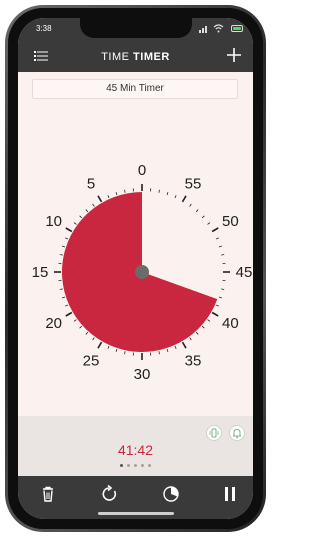 The image size is (320, 537). Describe the element at coordinates (110, 494) in the screenshot. I see `reset-icon` at that location.